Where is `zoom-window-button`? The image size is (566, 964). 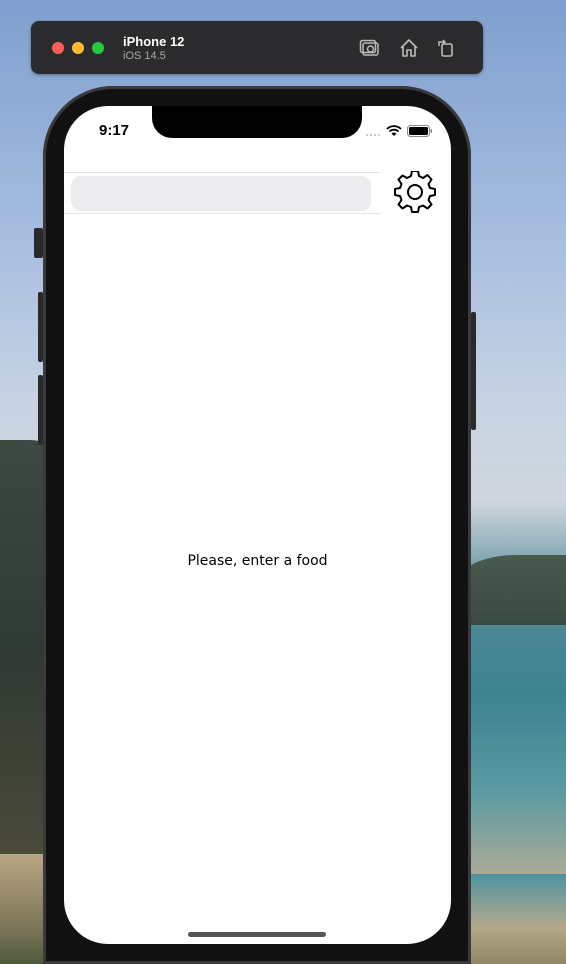 zoom-window-button is located at coordinates (98, 48).